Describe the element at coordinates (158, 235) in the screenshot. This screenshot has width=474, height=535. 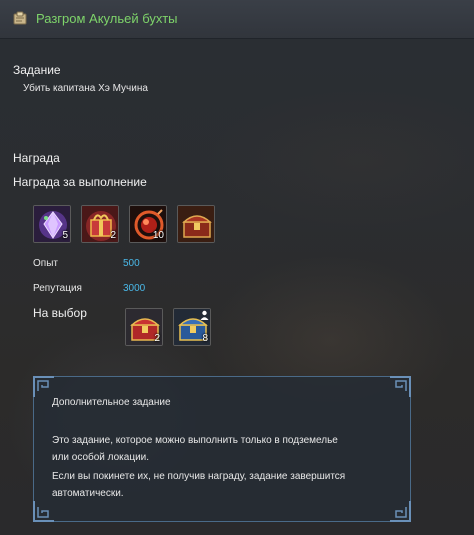
I see `item-count: 10` at that location.